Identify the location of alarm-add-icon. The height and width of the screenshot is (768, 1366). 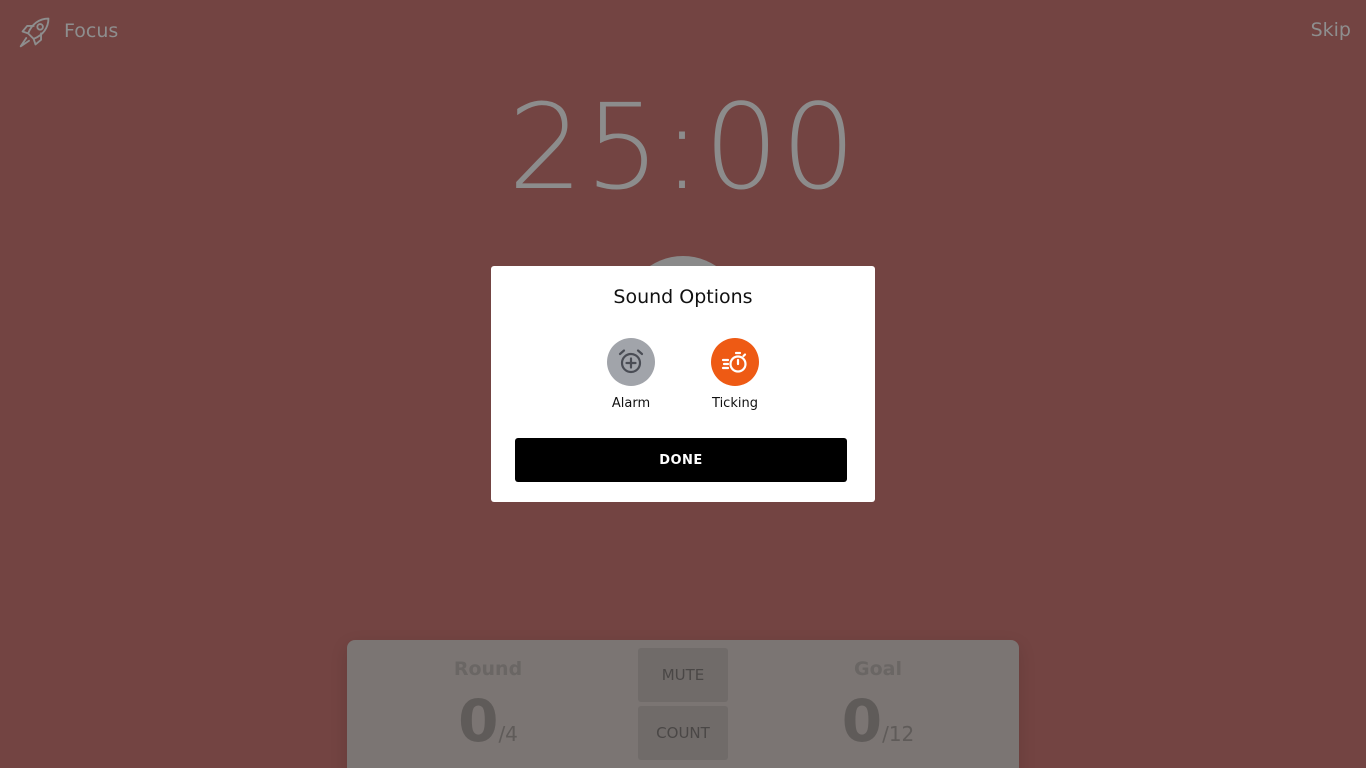
(631, 361).